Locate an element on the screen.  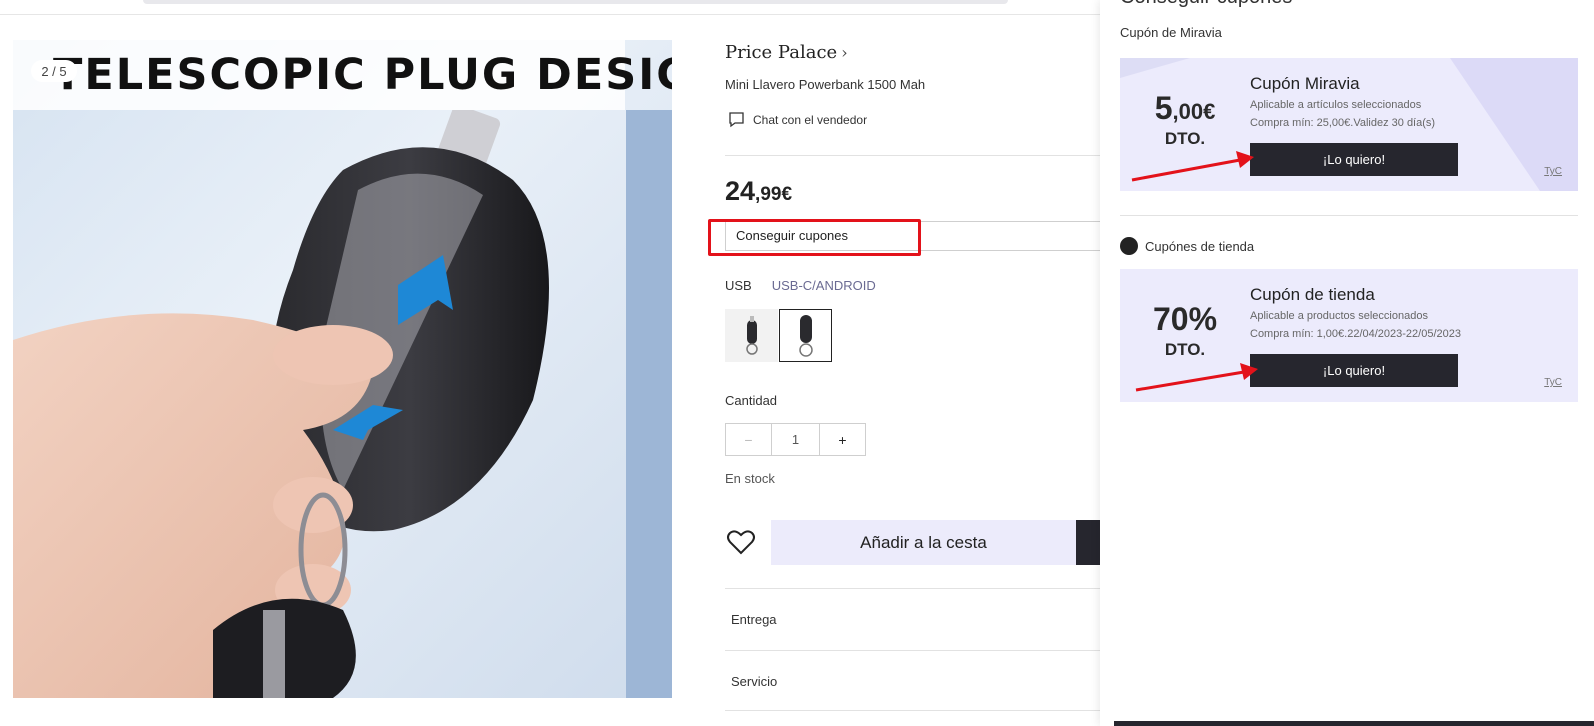
store-link: Price Palace › is located at coordinates (786, 52).